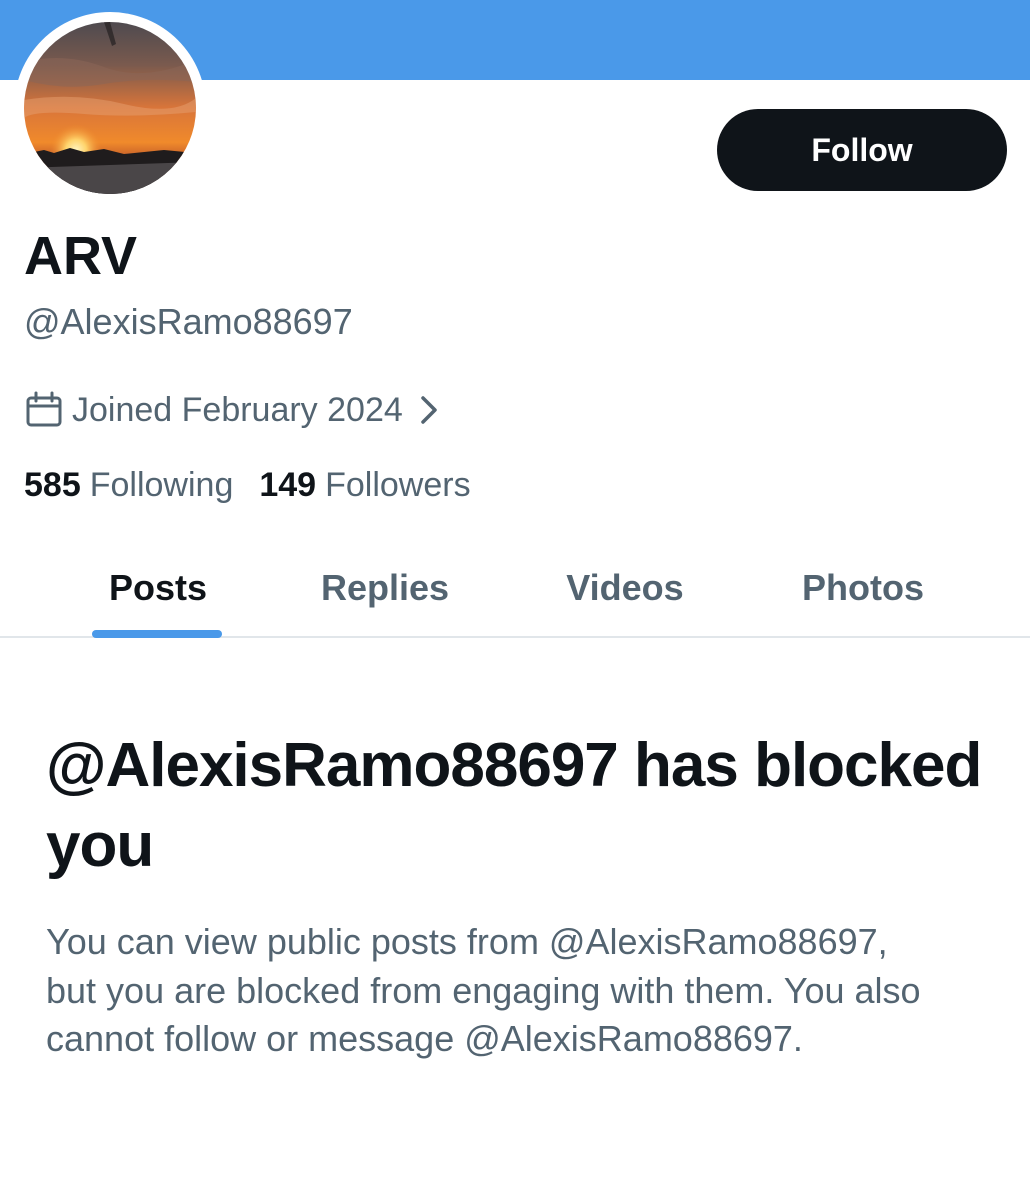 The image size is (1030, 1200). Describe the element at coordinates (625, 588) in the screenshot. I see `tab-videos: Videos` at that location.